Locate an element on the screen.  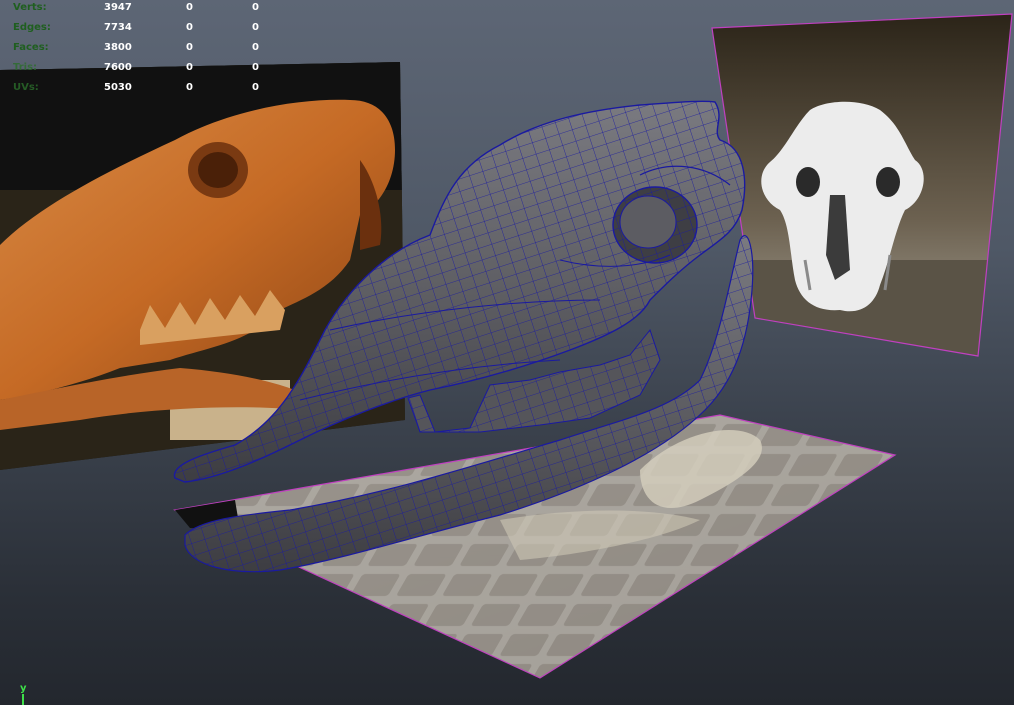
hud-row-verts: Verts: 3947 0 0 is located at coordinates (150, 10).